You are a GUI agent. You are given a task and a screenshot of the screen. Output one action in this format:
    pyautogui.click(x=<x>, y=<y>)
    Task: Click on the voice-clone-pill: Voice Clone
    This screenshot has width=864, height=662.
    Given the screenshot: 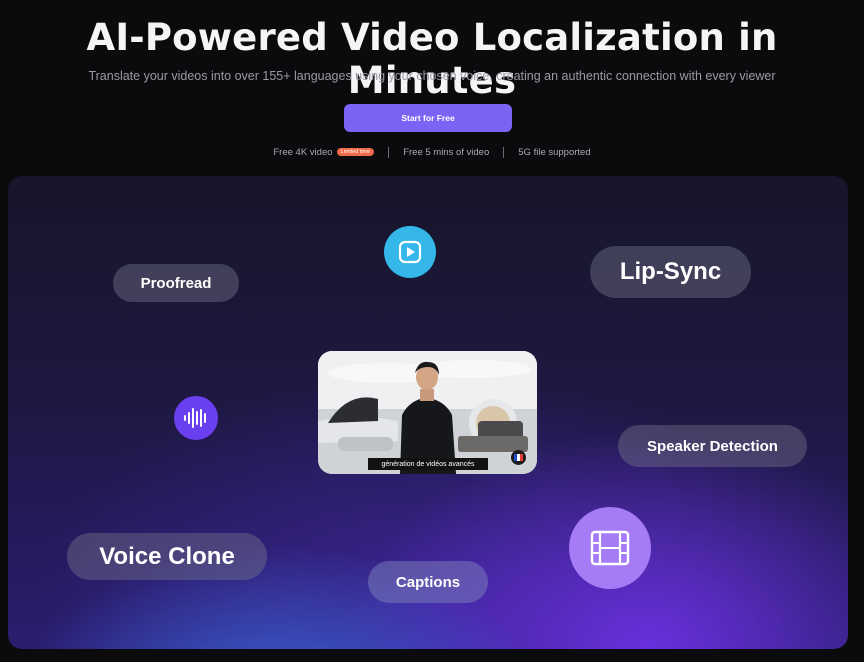 What is the action you would take?
    pyautogui.click(x=167, y=556)
    